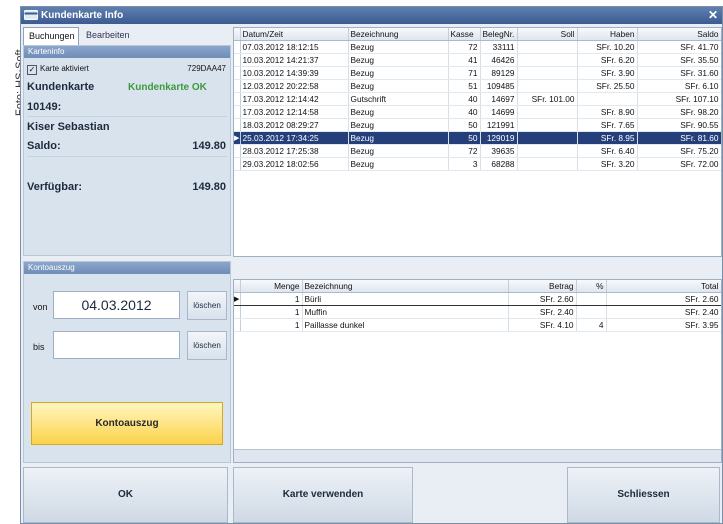 The height and width of the screenshot is (524, 723). Describe the element at coordinates (294, 60) in the screenshot. I see `booking-datetime: 10.03.2012 14:21:37` at that location.